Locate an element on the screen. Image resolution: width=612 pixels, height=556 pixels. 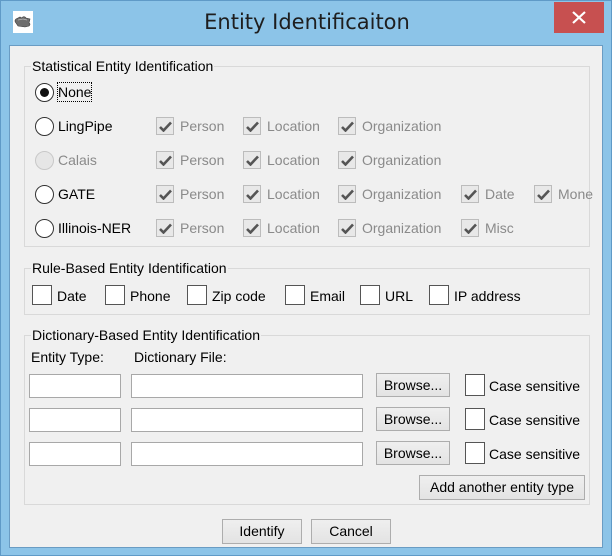
gate-organization-label: Organization is located at coordinates (402, 194).